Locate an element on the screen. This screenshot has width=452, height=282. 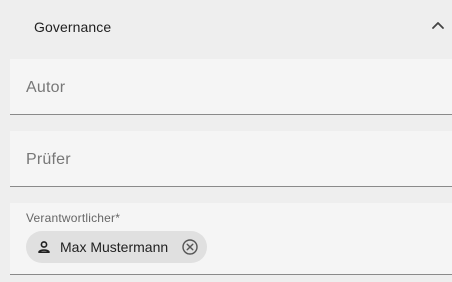
pruefer-field-label: Prüfer is located at coordinates (48, 159).